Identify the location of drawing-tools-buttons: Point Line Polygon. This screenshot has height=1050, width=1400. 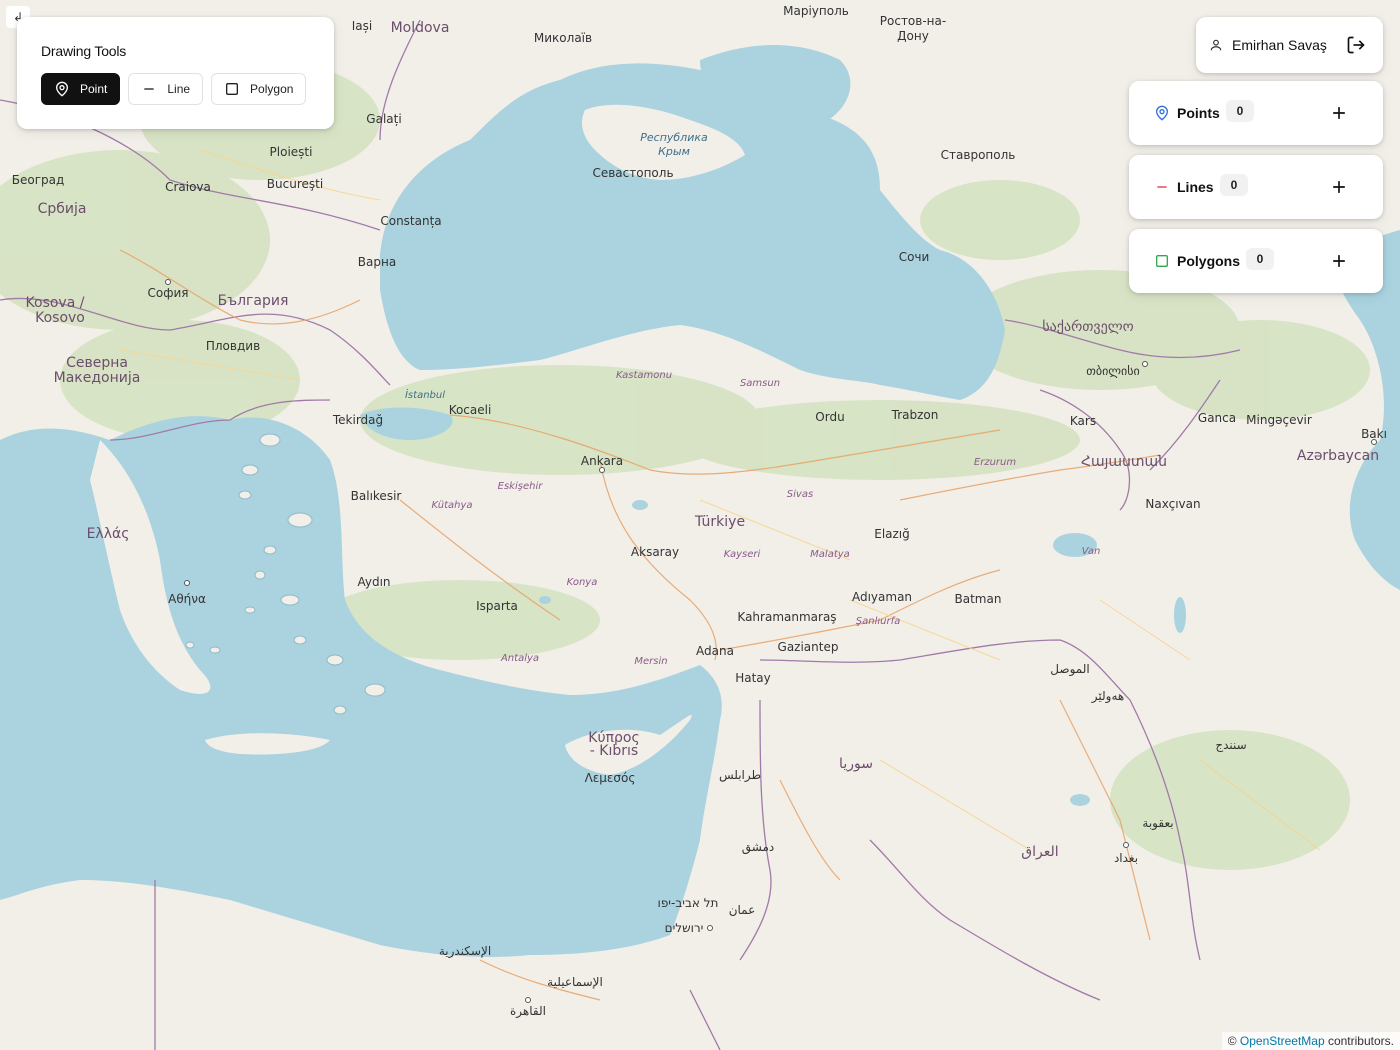
(174, 89).